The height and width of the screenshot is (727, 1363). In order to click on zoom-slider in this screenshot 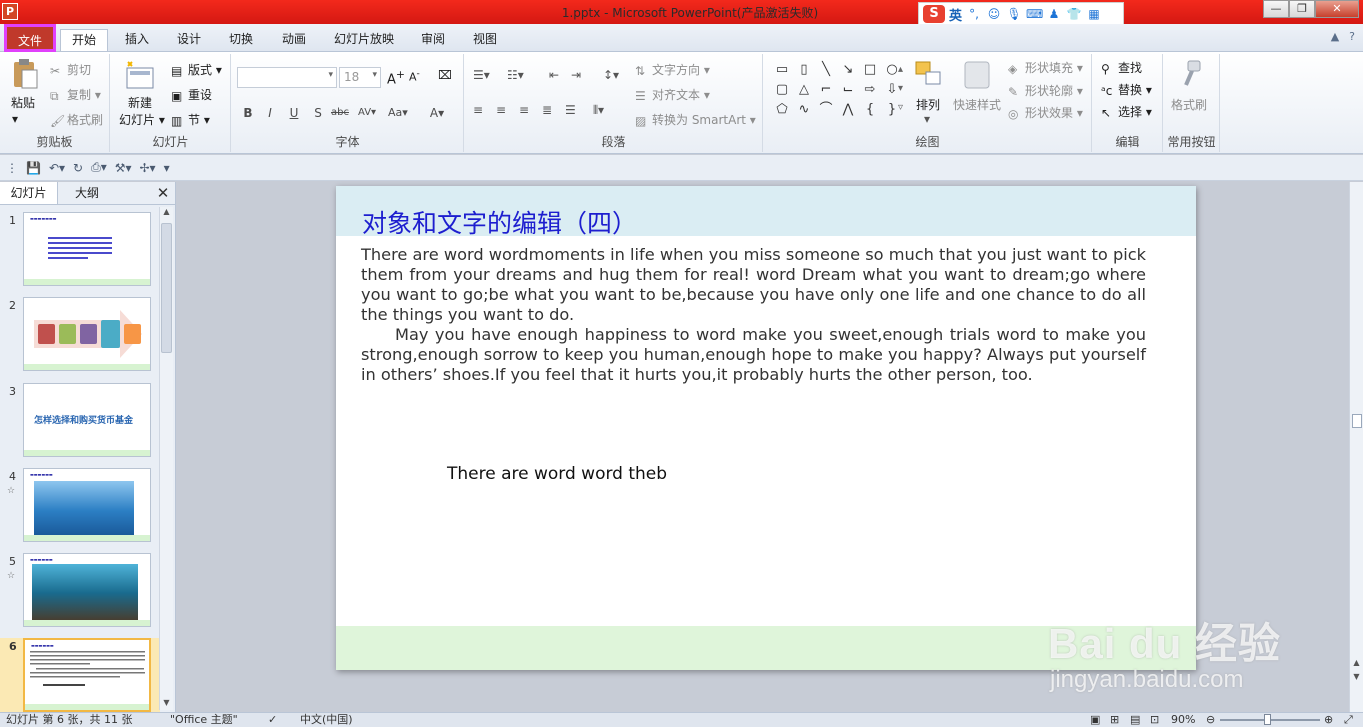, I will do `click(1270, 719)`.